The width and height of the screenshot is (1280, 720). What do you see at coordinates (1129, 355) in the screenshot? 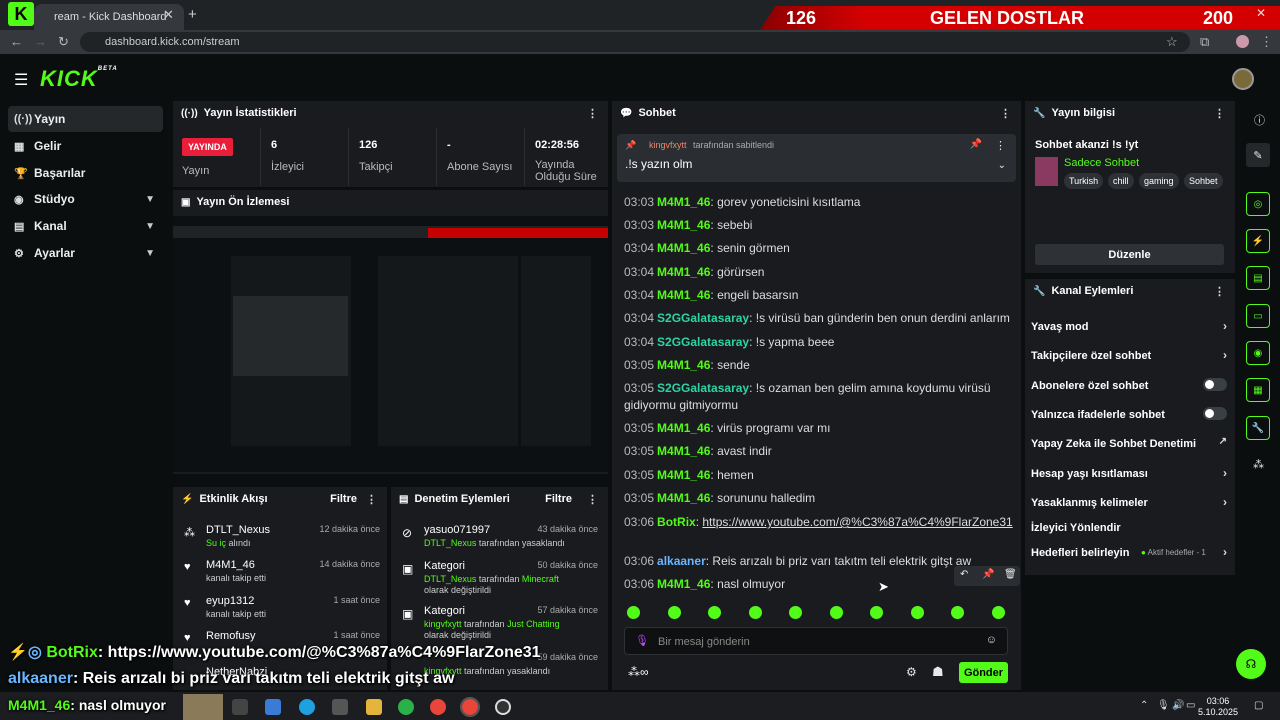
I see `action-followers-only: Takipçilere özel sohbet ›` at bounding box center [1129, 355].